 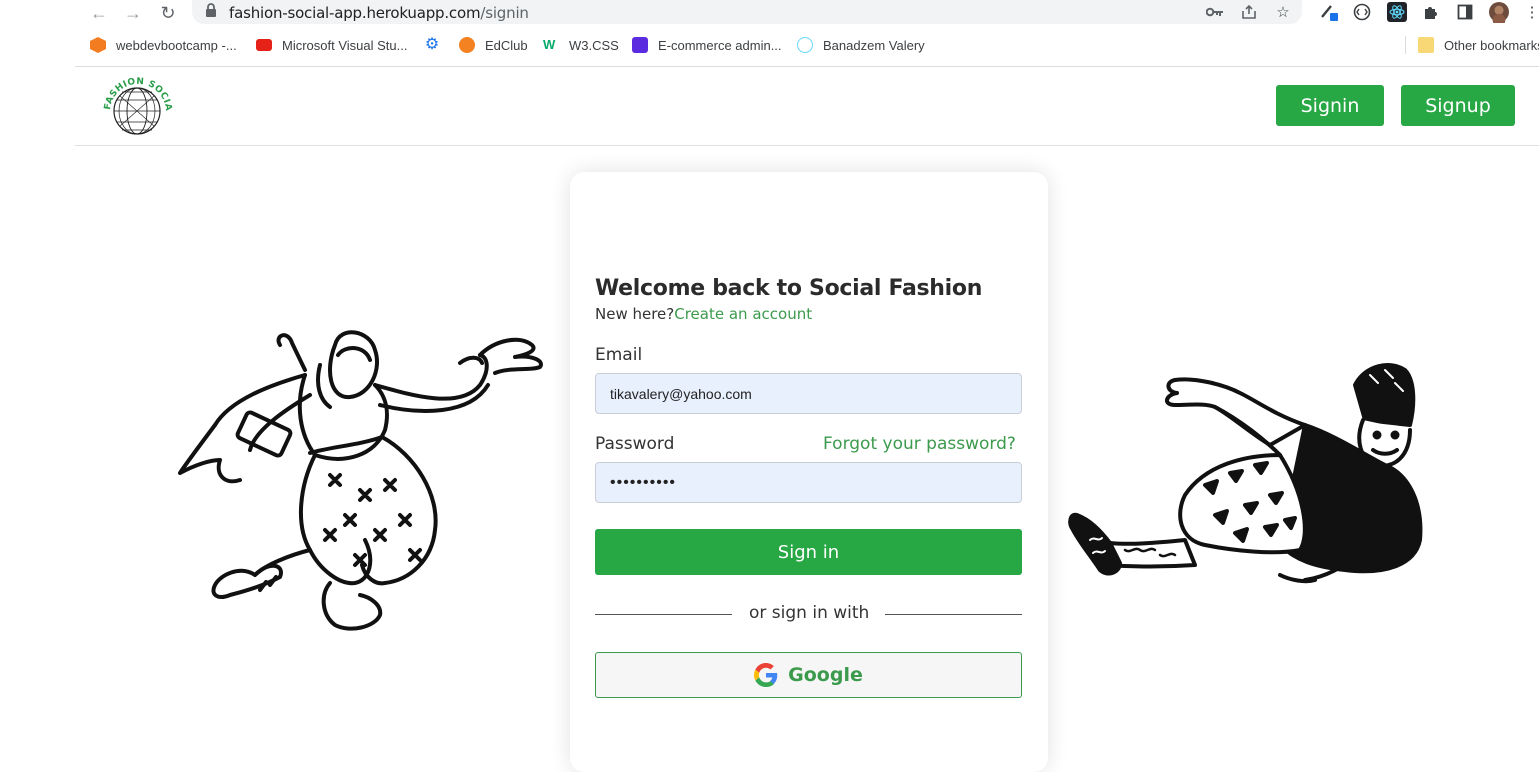 I want to click on bookmark-settings: ⚙, so click(x=437, y=45).